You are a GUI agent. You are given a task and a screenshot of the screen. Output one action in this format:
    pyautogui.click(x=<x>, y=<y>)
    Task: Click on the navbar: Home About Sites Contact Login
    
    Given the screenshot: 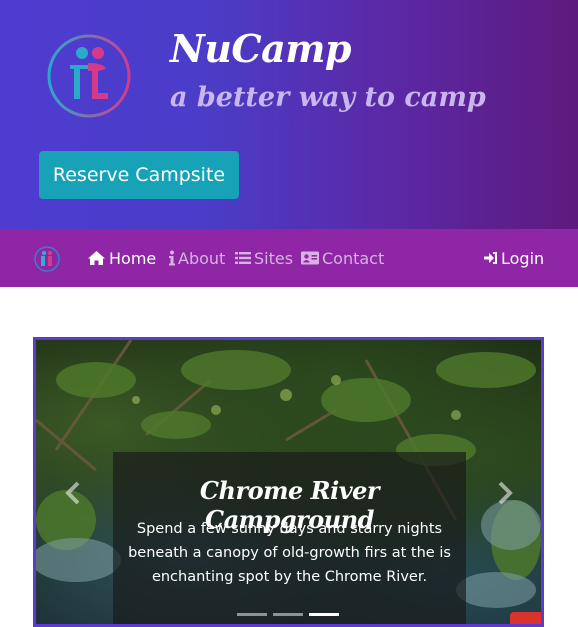 What is the action you would take?
    pyautogui.click(x=289, y=258)
    